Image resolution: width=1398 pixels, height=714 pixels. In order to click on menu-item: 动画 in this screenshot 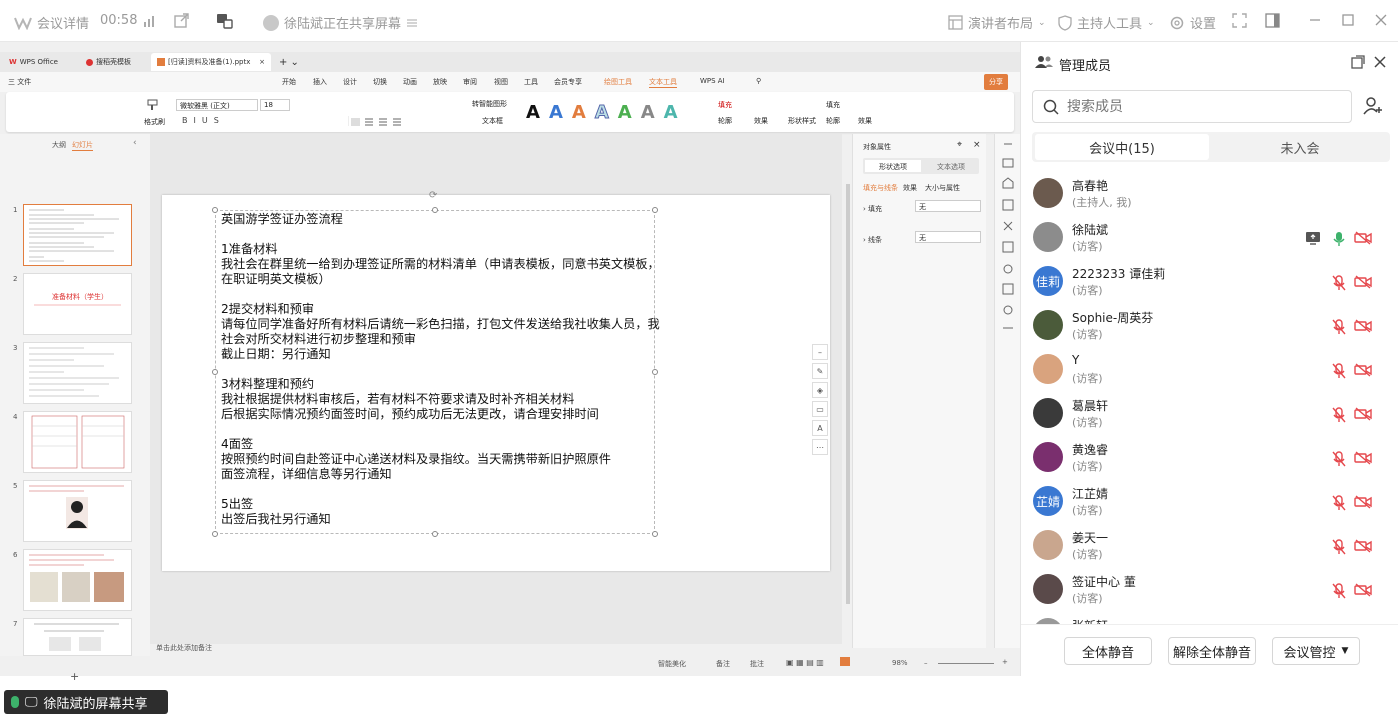, I will do `click(410, 82)`.